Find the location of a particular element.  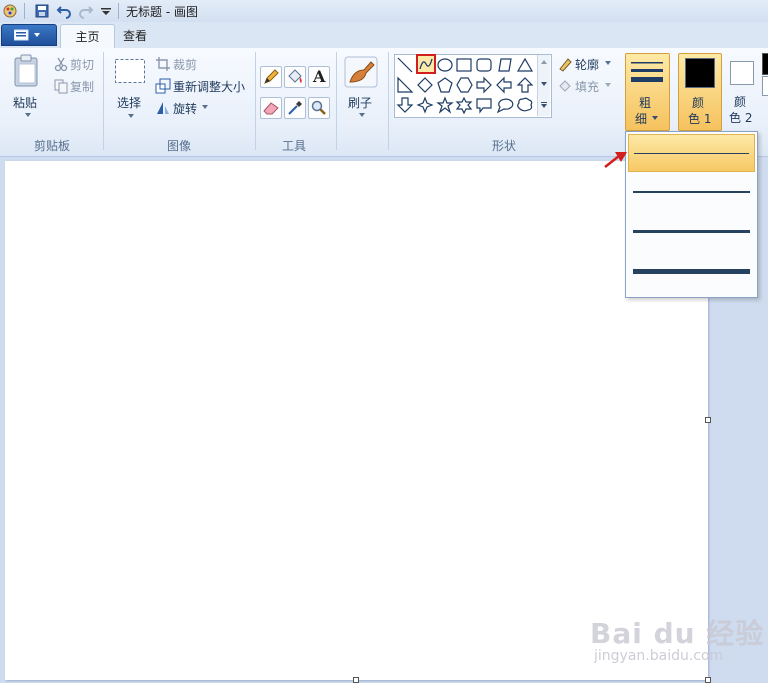

fill-icon is located at coordinates (565, 86).